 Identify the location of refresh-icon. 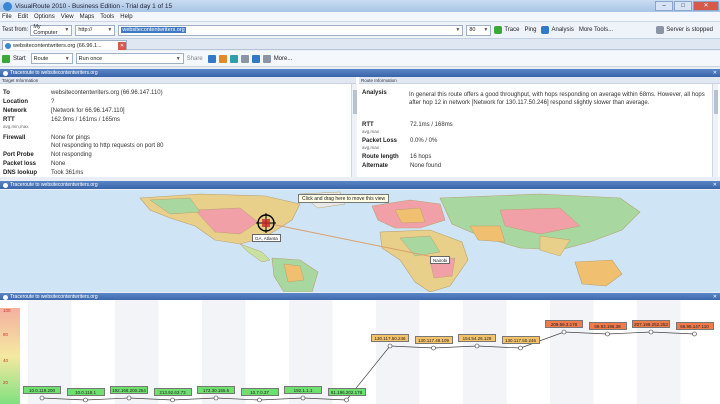
(255, 58).